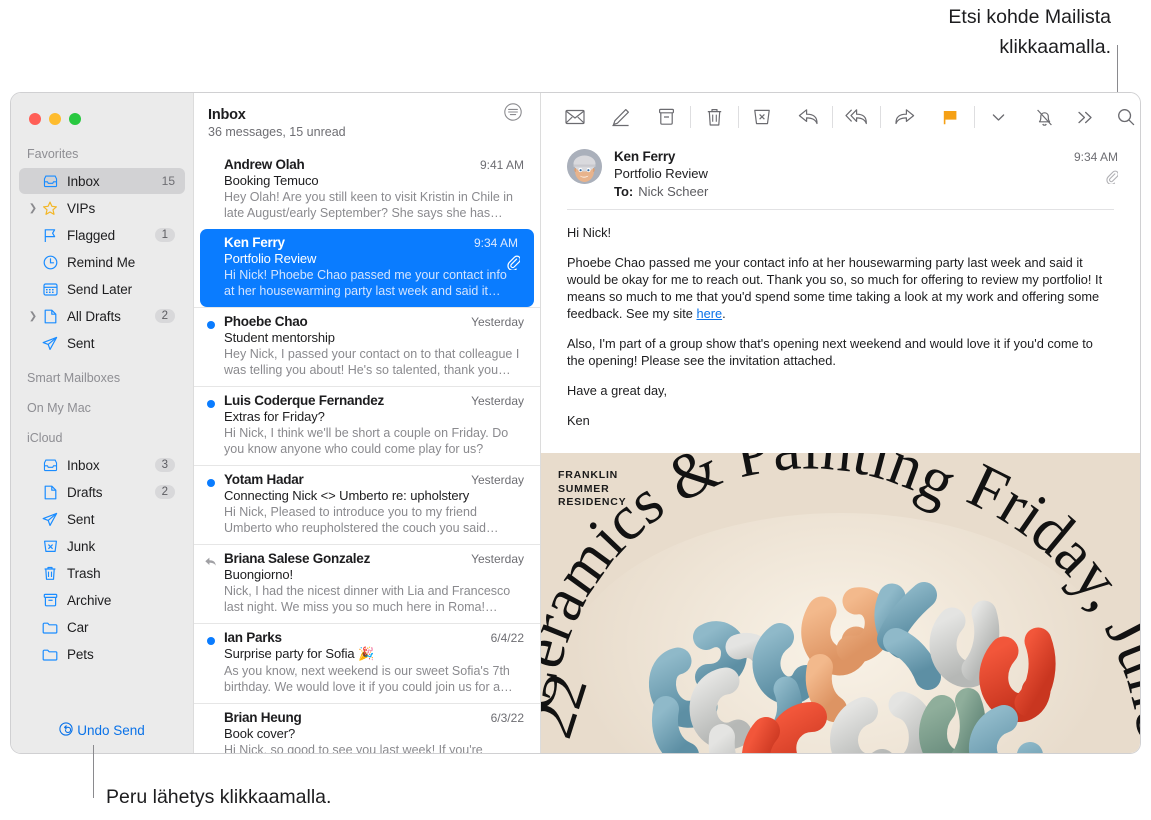 The width and height of the screenshot is (1151, 820). I want to click on site-link: here, so click(709, 313).